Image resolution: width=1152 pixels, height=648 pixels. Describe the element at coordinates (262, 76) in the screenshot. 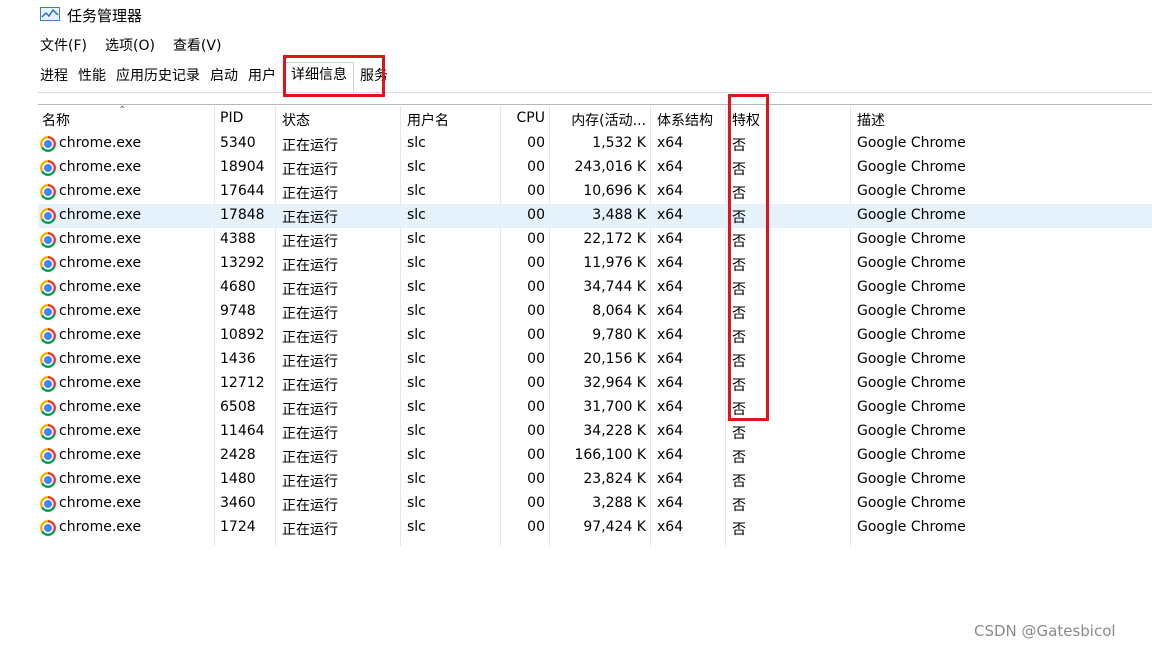

I see `tab-users: 用户` at that location.